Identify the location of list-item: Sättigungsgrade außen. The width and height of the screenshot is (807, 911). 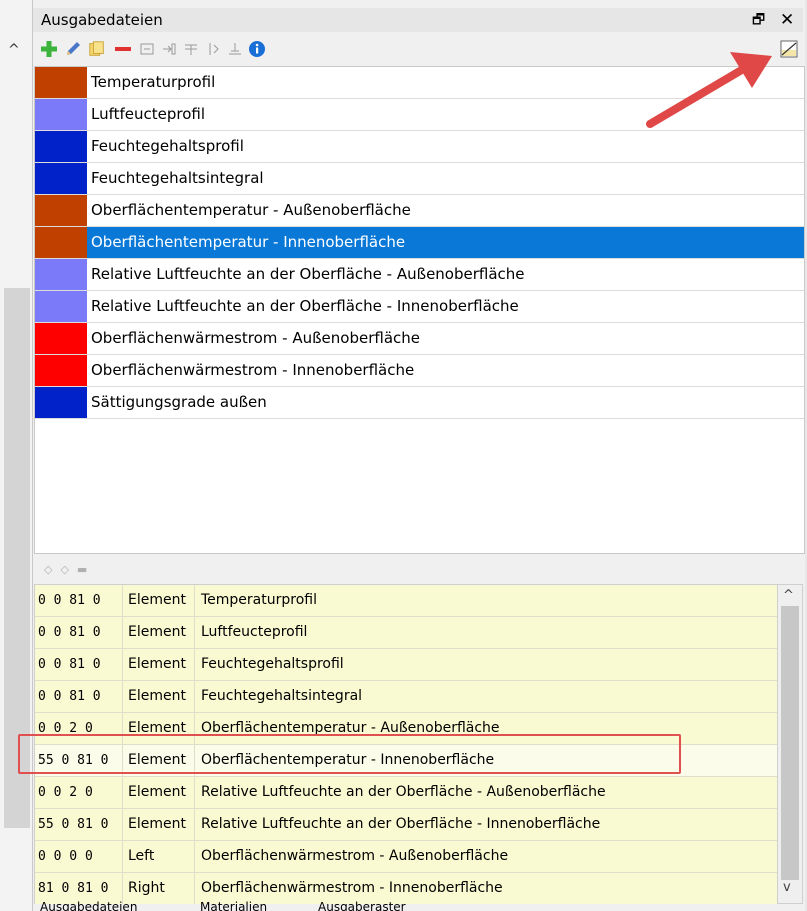
(419, 403).